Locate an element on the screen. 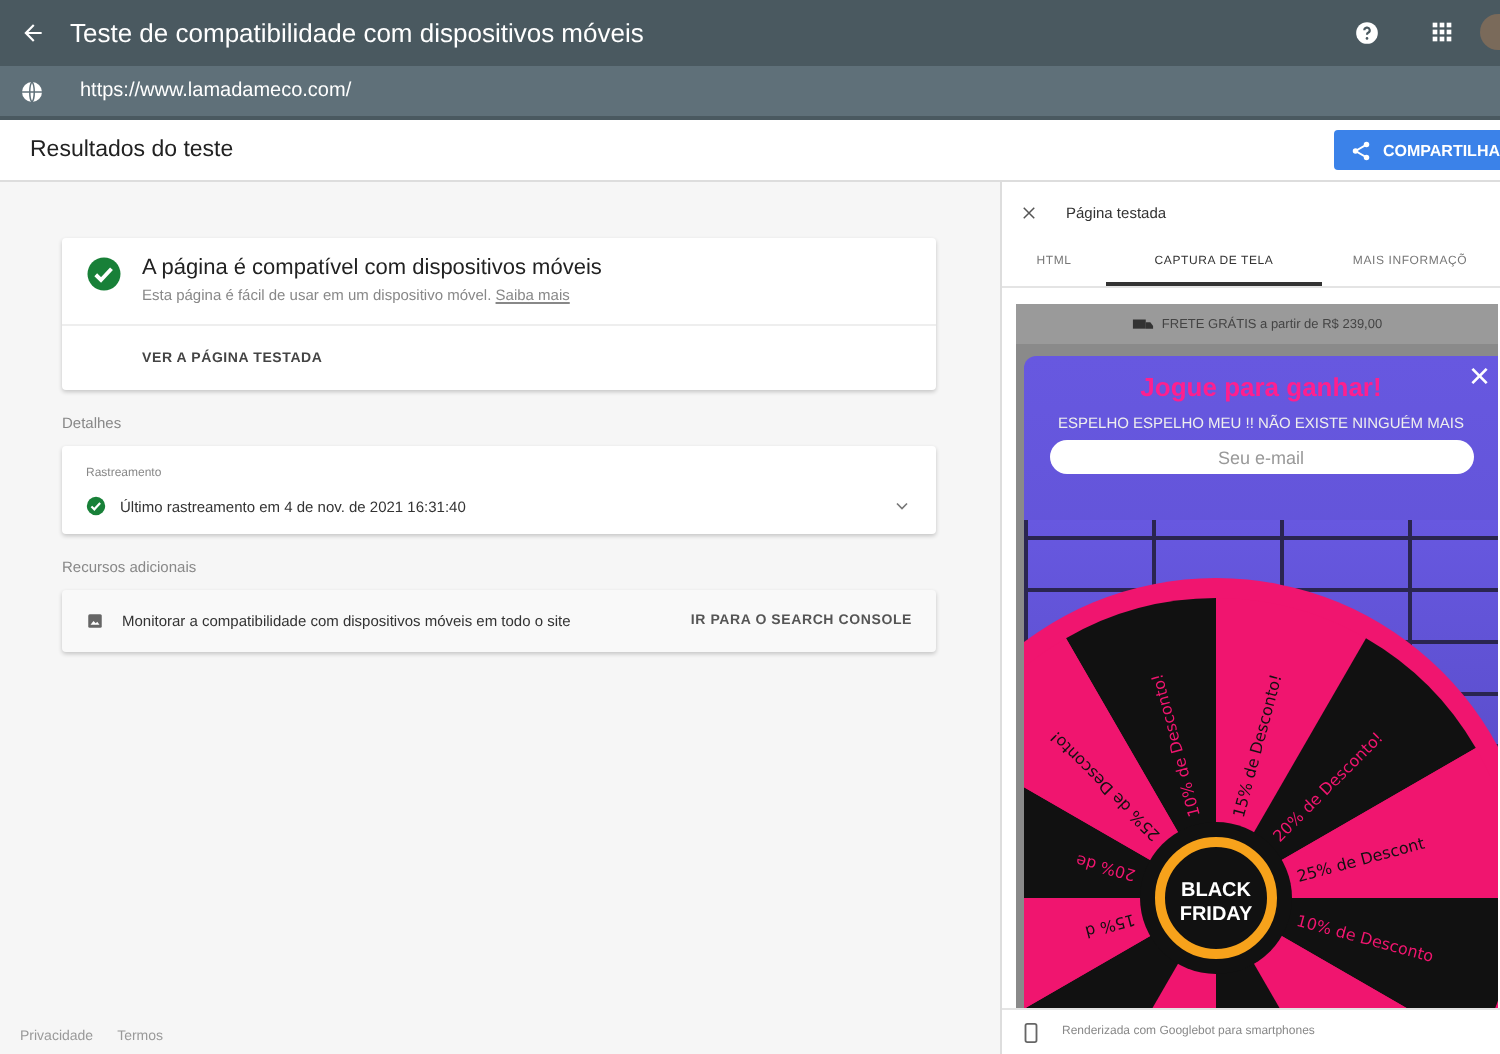 This screenshot has width=1500, height=1054. result-title: A página é compatível com dispositivos móveis is located at coordinates (372, 268).